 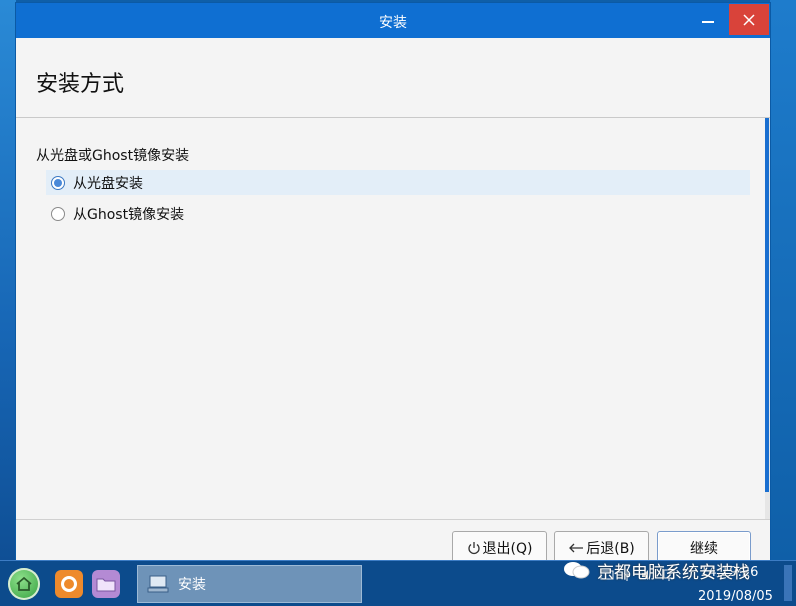 I want to click on quit-button: 退出(Q), so click(x=499, y=545).